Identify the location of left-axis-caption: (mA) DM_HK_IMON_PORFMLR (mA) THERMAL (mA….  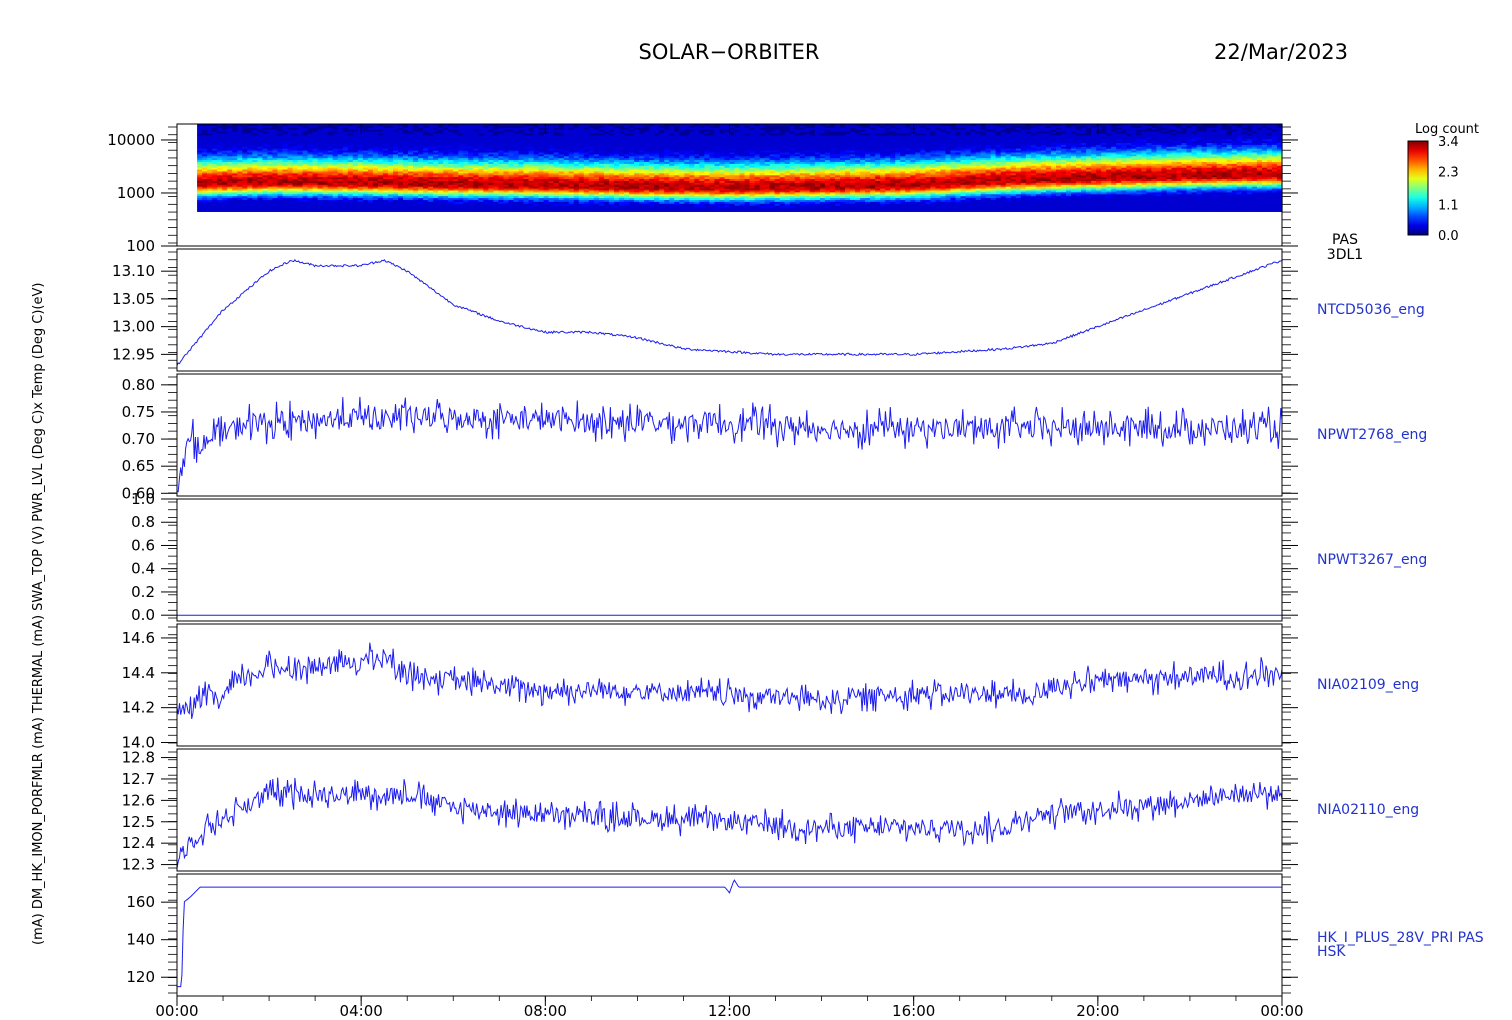
(38, 614).